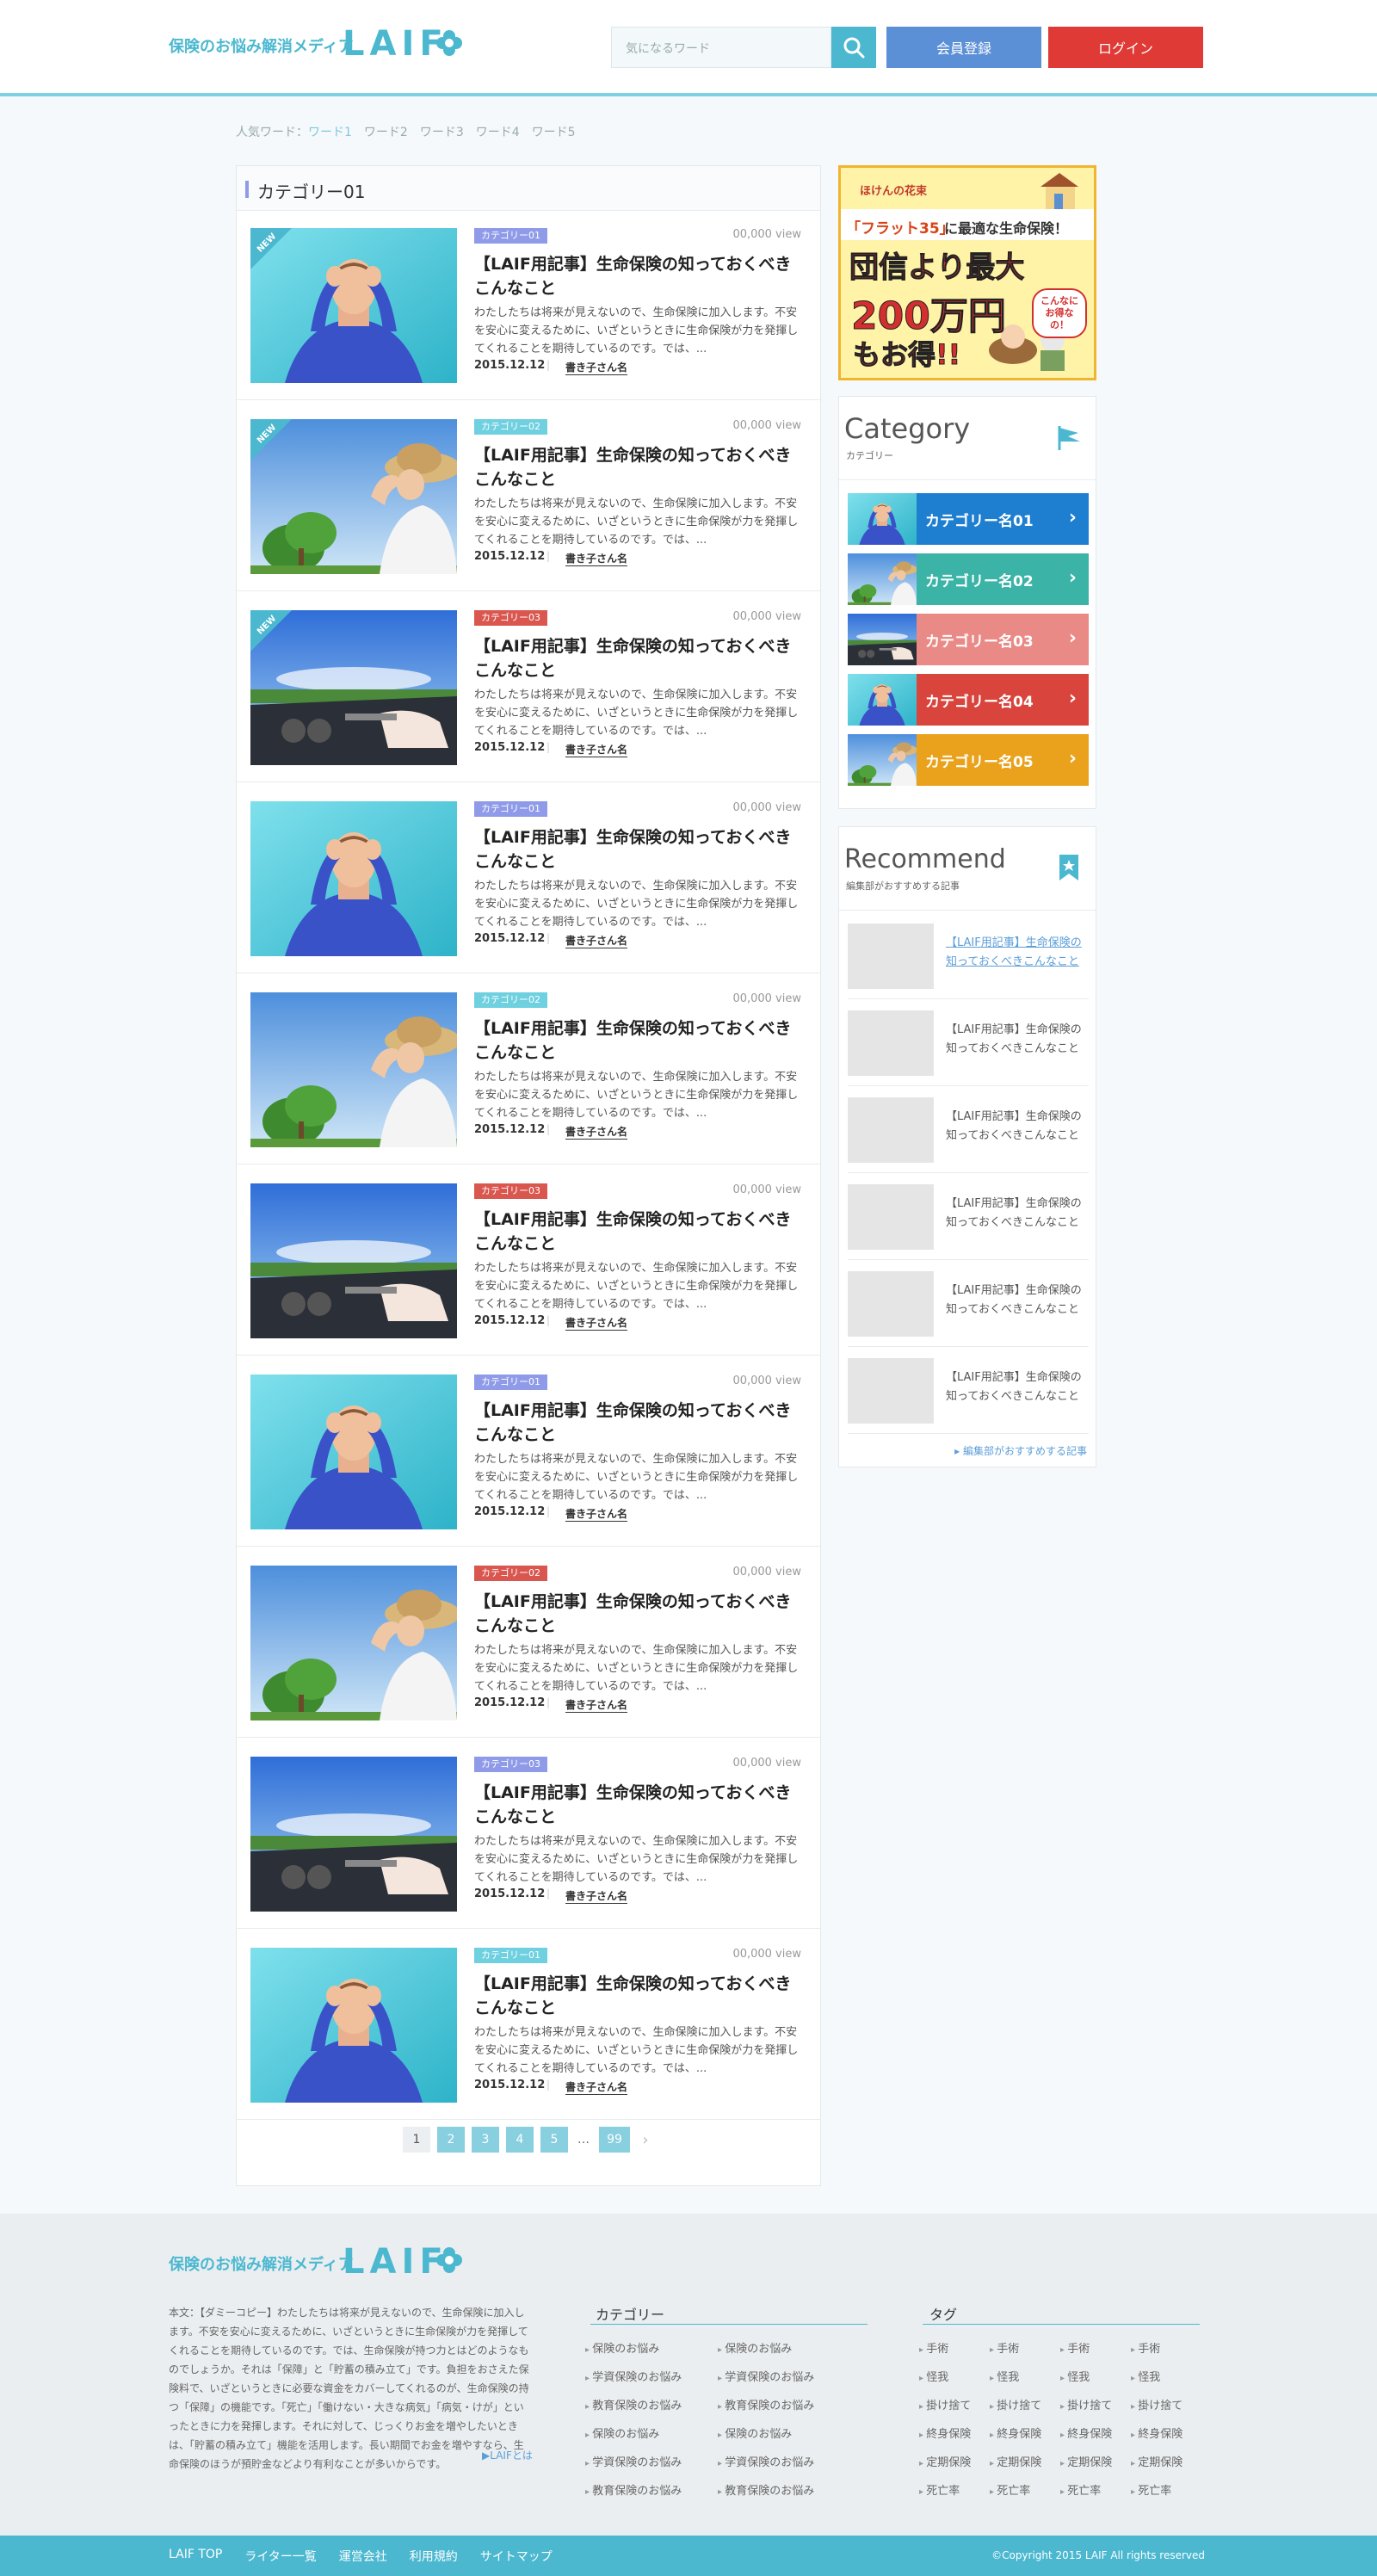  I want to click on category-link: カテゴリー名02 ›, so click(969, 579).